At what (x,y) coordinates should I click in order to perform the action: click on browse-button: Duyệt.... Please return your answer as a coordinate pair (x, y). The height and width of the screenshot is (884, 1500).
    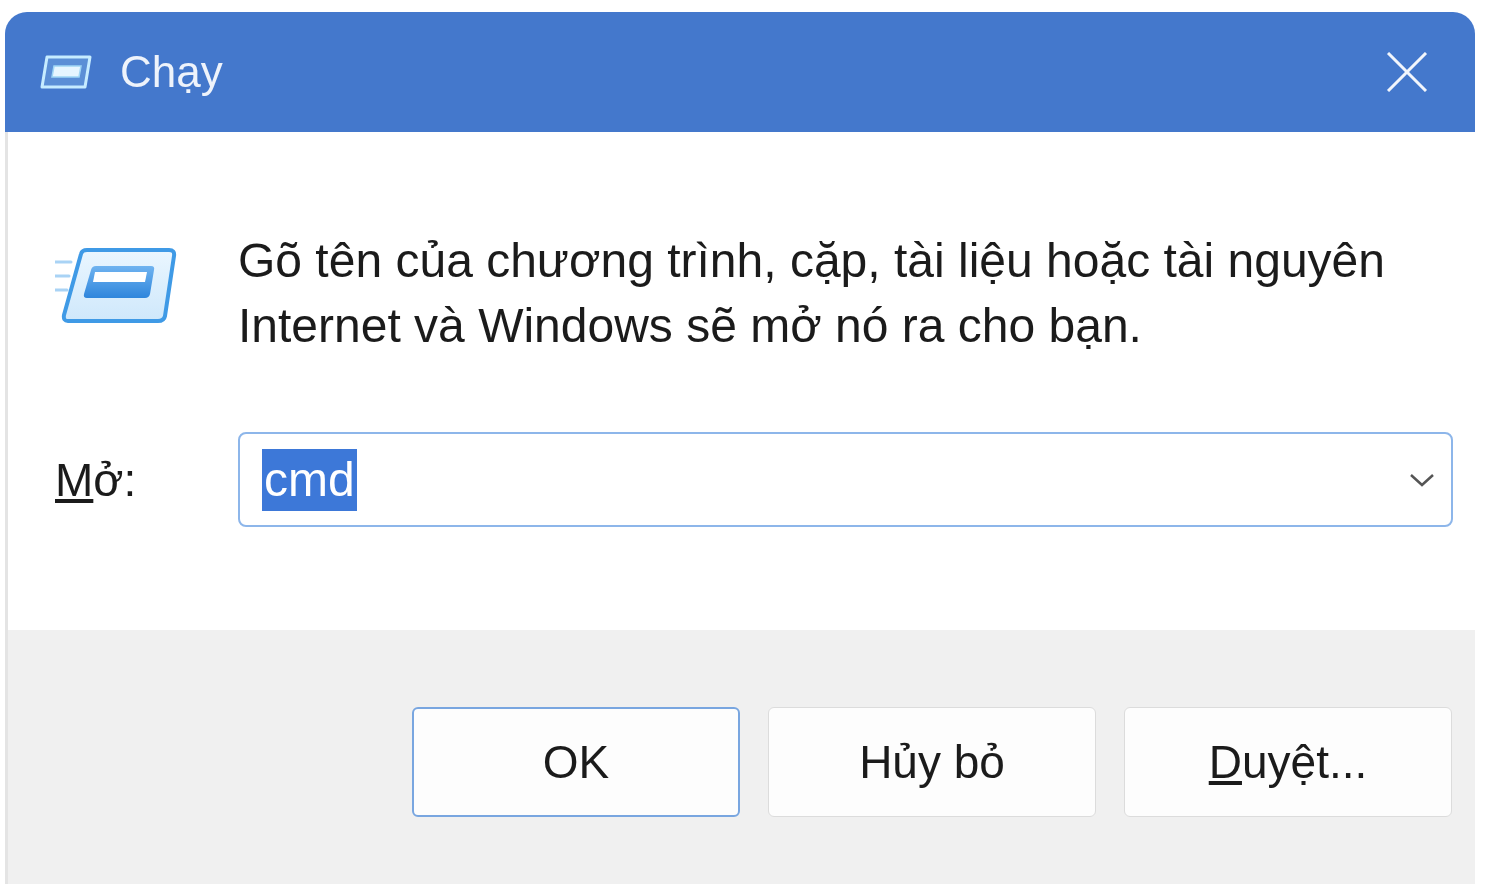
    Looking at the image, I should click on (1288, 762).